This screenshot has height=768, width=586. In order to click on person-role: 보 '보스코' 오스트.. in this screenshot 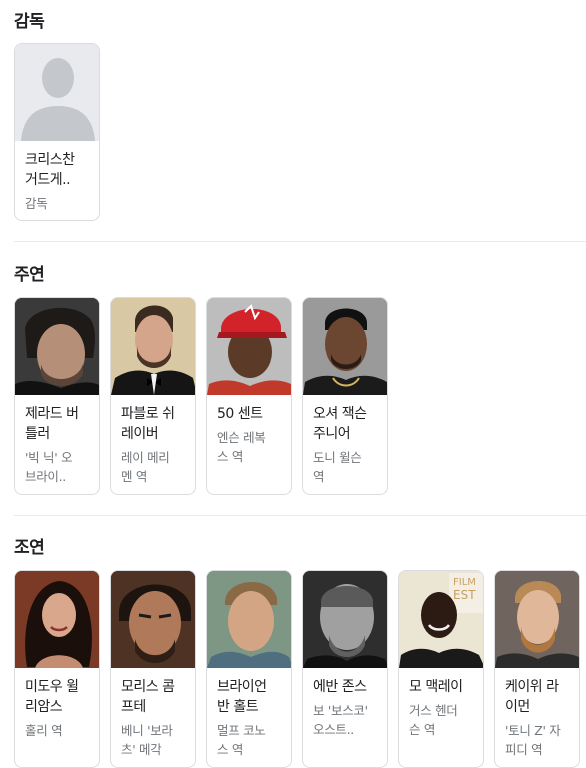, I will do `click(340, 720)`.